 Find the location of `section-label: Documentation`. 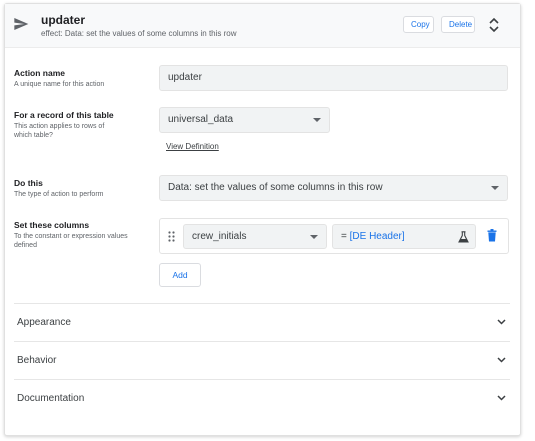

section-label: Documentation is located at coordinates (51, 398).